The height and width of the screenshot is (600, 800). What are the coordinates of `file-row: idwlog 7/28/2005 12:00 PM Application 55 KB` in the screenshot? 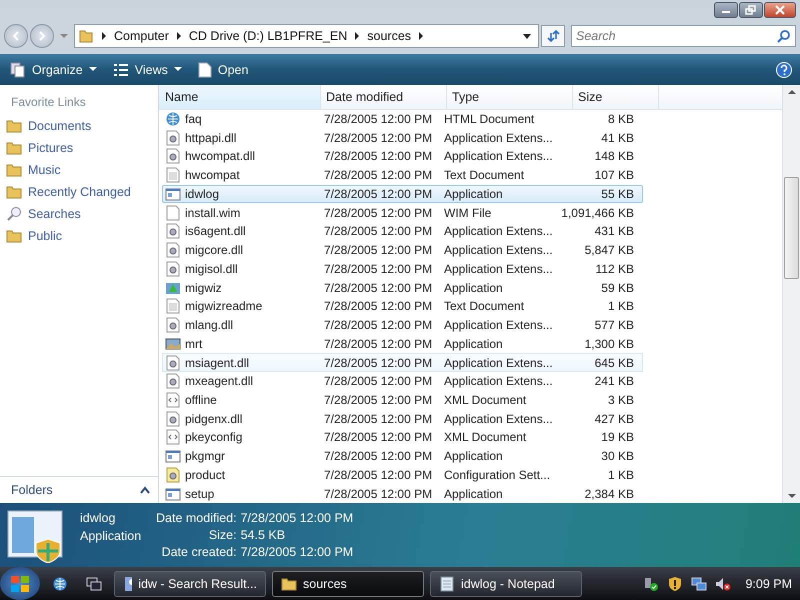 It's located at (402, 194).